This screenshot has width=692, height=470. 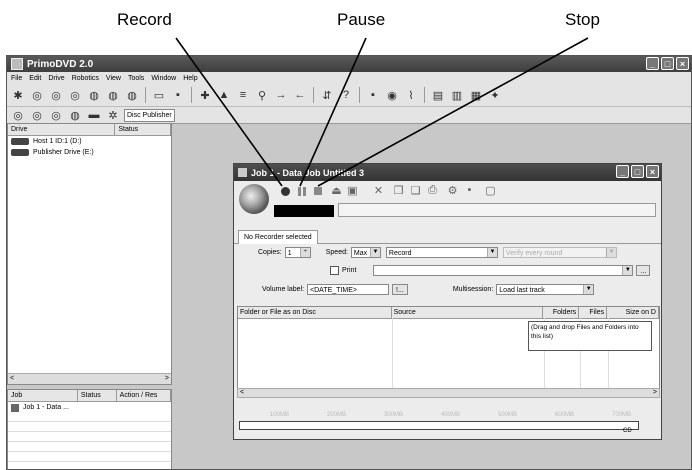 I want to click on add-icon: ✚, so click(x=205, y=95).